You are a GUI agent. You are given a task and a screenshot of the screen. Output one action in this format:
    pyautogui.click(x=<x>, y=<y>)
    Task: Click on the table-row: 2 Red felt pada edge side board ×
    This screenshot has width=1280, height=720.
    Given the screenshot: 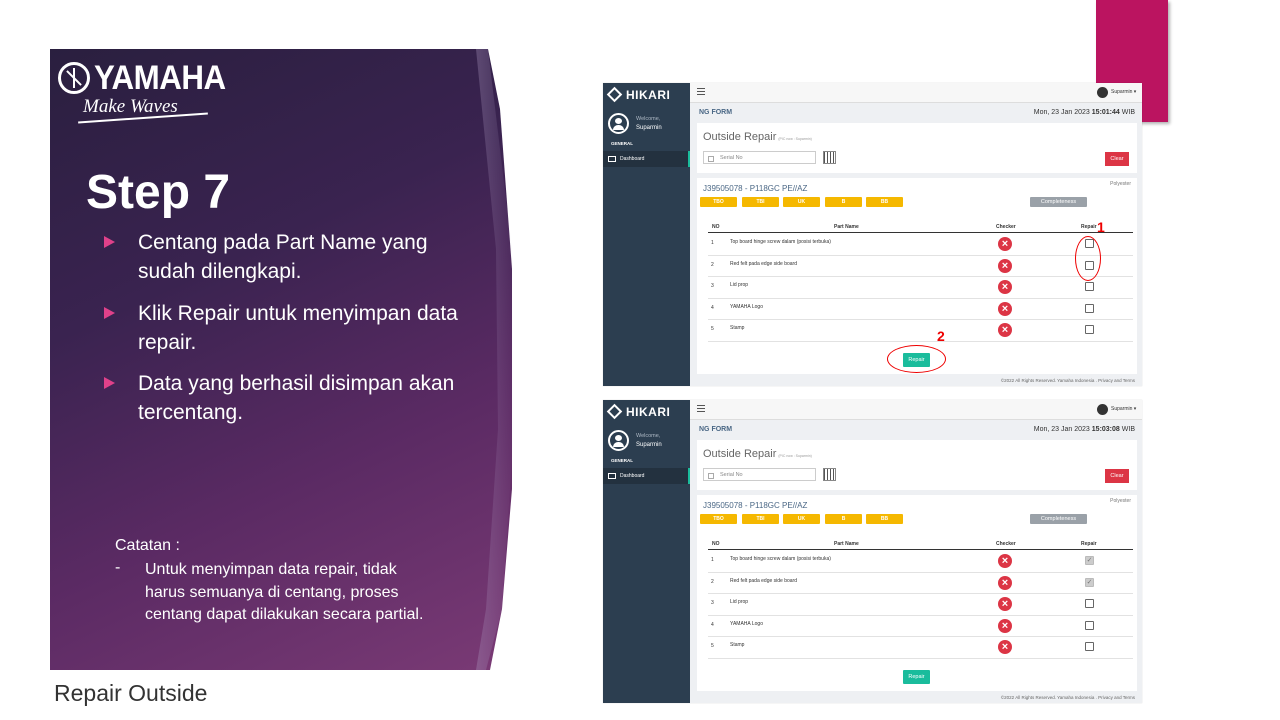 What is the action you would take?
    pyautogui.click(x=920, y=266)
    